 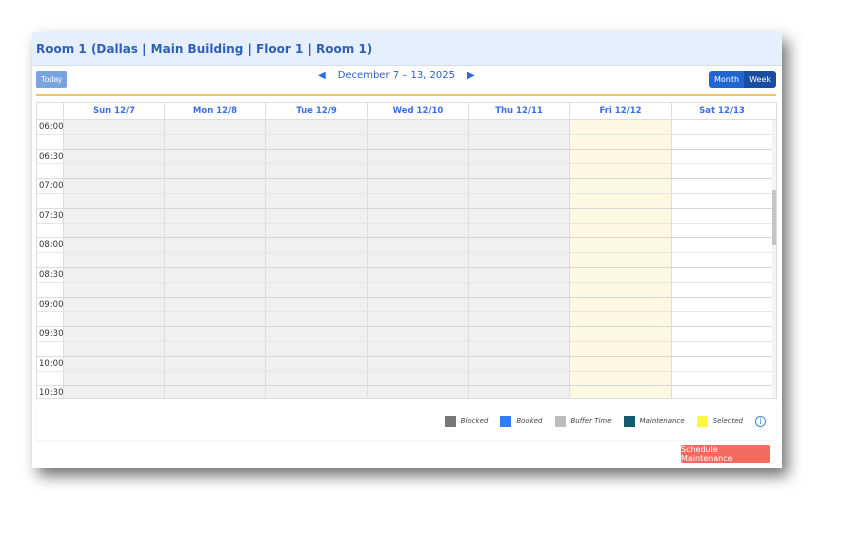 What do you see at coordinates (316, 111) in the screenshot?
I see `day-header: Tue 12/9` at bounding box center [316, 111].